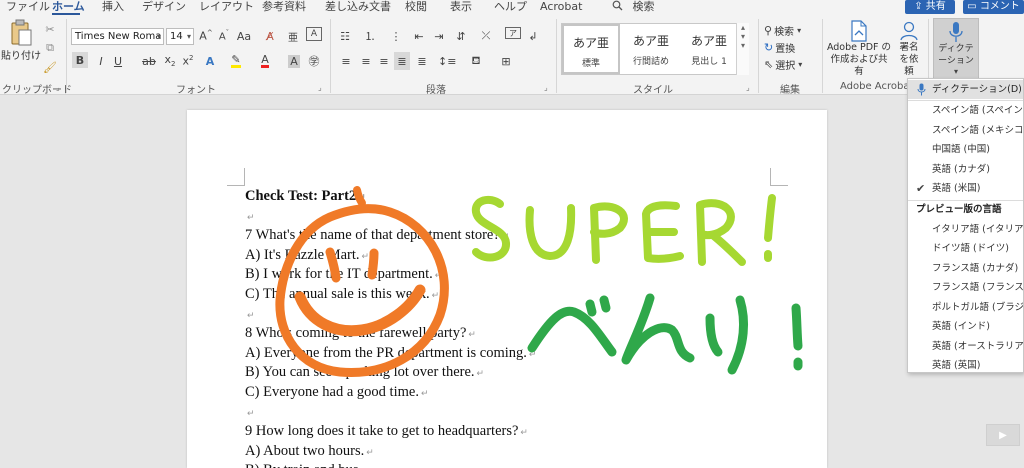 This screenshot has width=1024, height=468. What do you see at coordinates (342, 294) in the screenshot?
I see `document-line: C) The annual sale is this week. ↵` at bounding box center [342, 294].